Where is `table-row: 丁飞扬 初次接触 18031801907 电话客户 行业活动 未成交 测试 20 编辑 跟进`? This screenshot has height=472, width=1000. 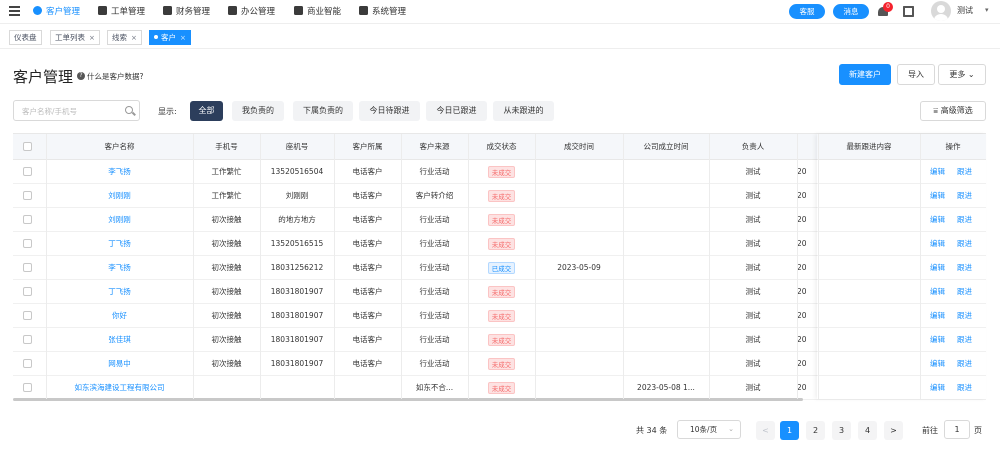 table-row: 丁飞扬 初次接触 18031801907 电话客户 行业活动 未成交 测试 20 编辑 跟进 is located at coordinates (499, 292).